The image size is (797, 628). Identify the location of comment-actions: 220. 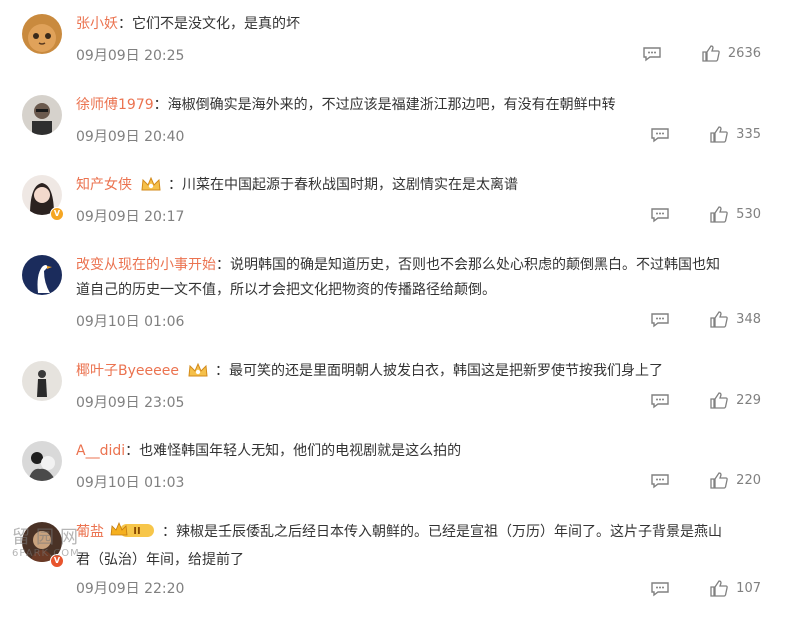
(705, 480).